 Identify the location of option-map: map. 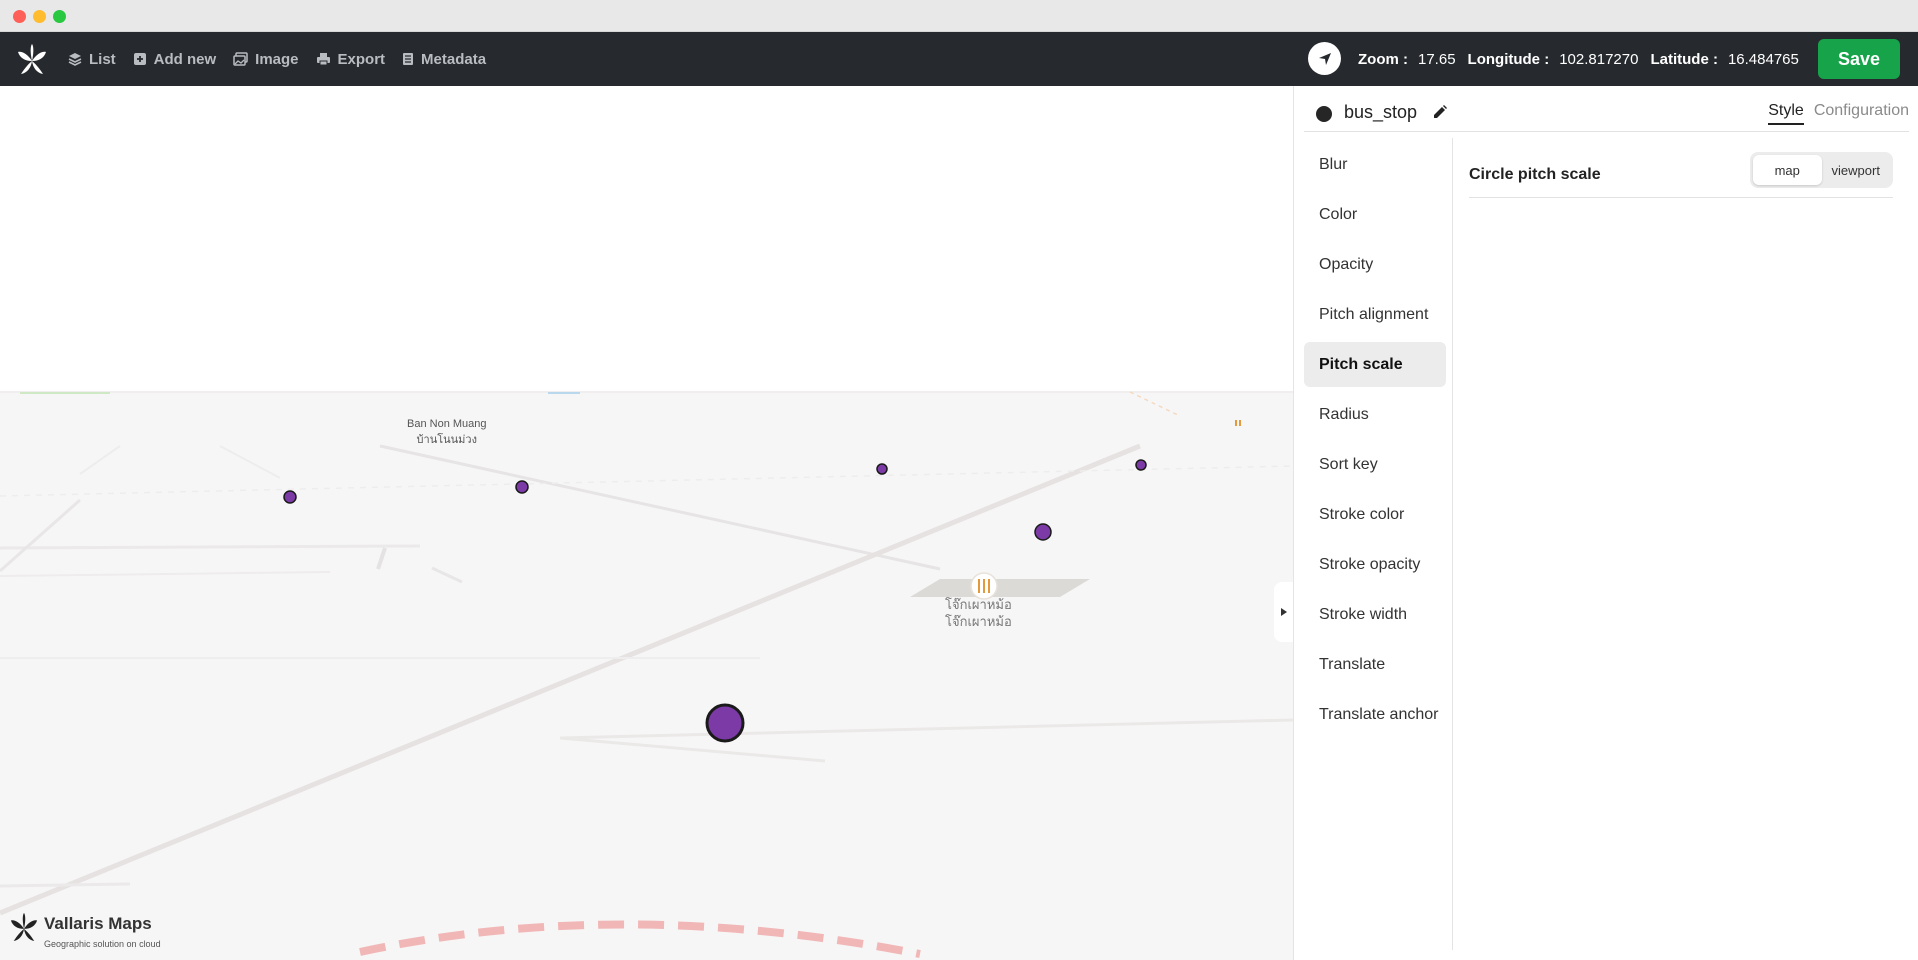
(1787, 170).